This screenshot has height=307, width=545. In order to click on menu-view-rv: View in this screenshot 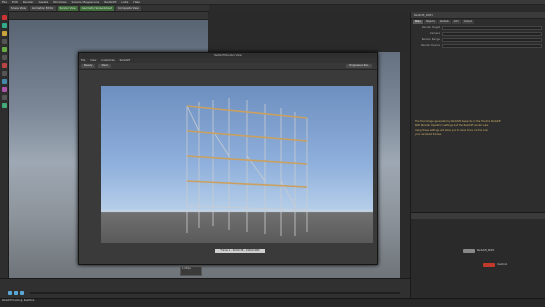, I will do `click(93, 60)`.